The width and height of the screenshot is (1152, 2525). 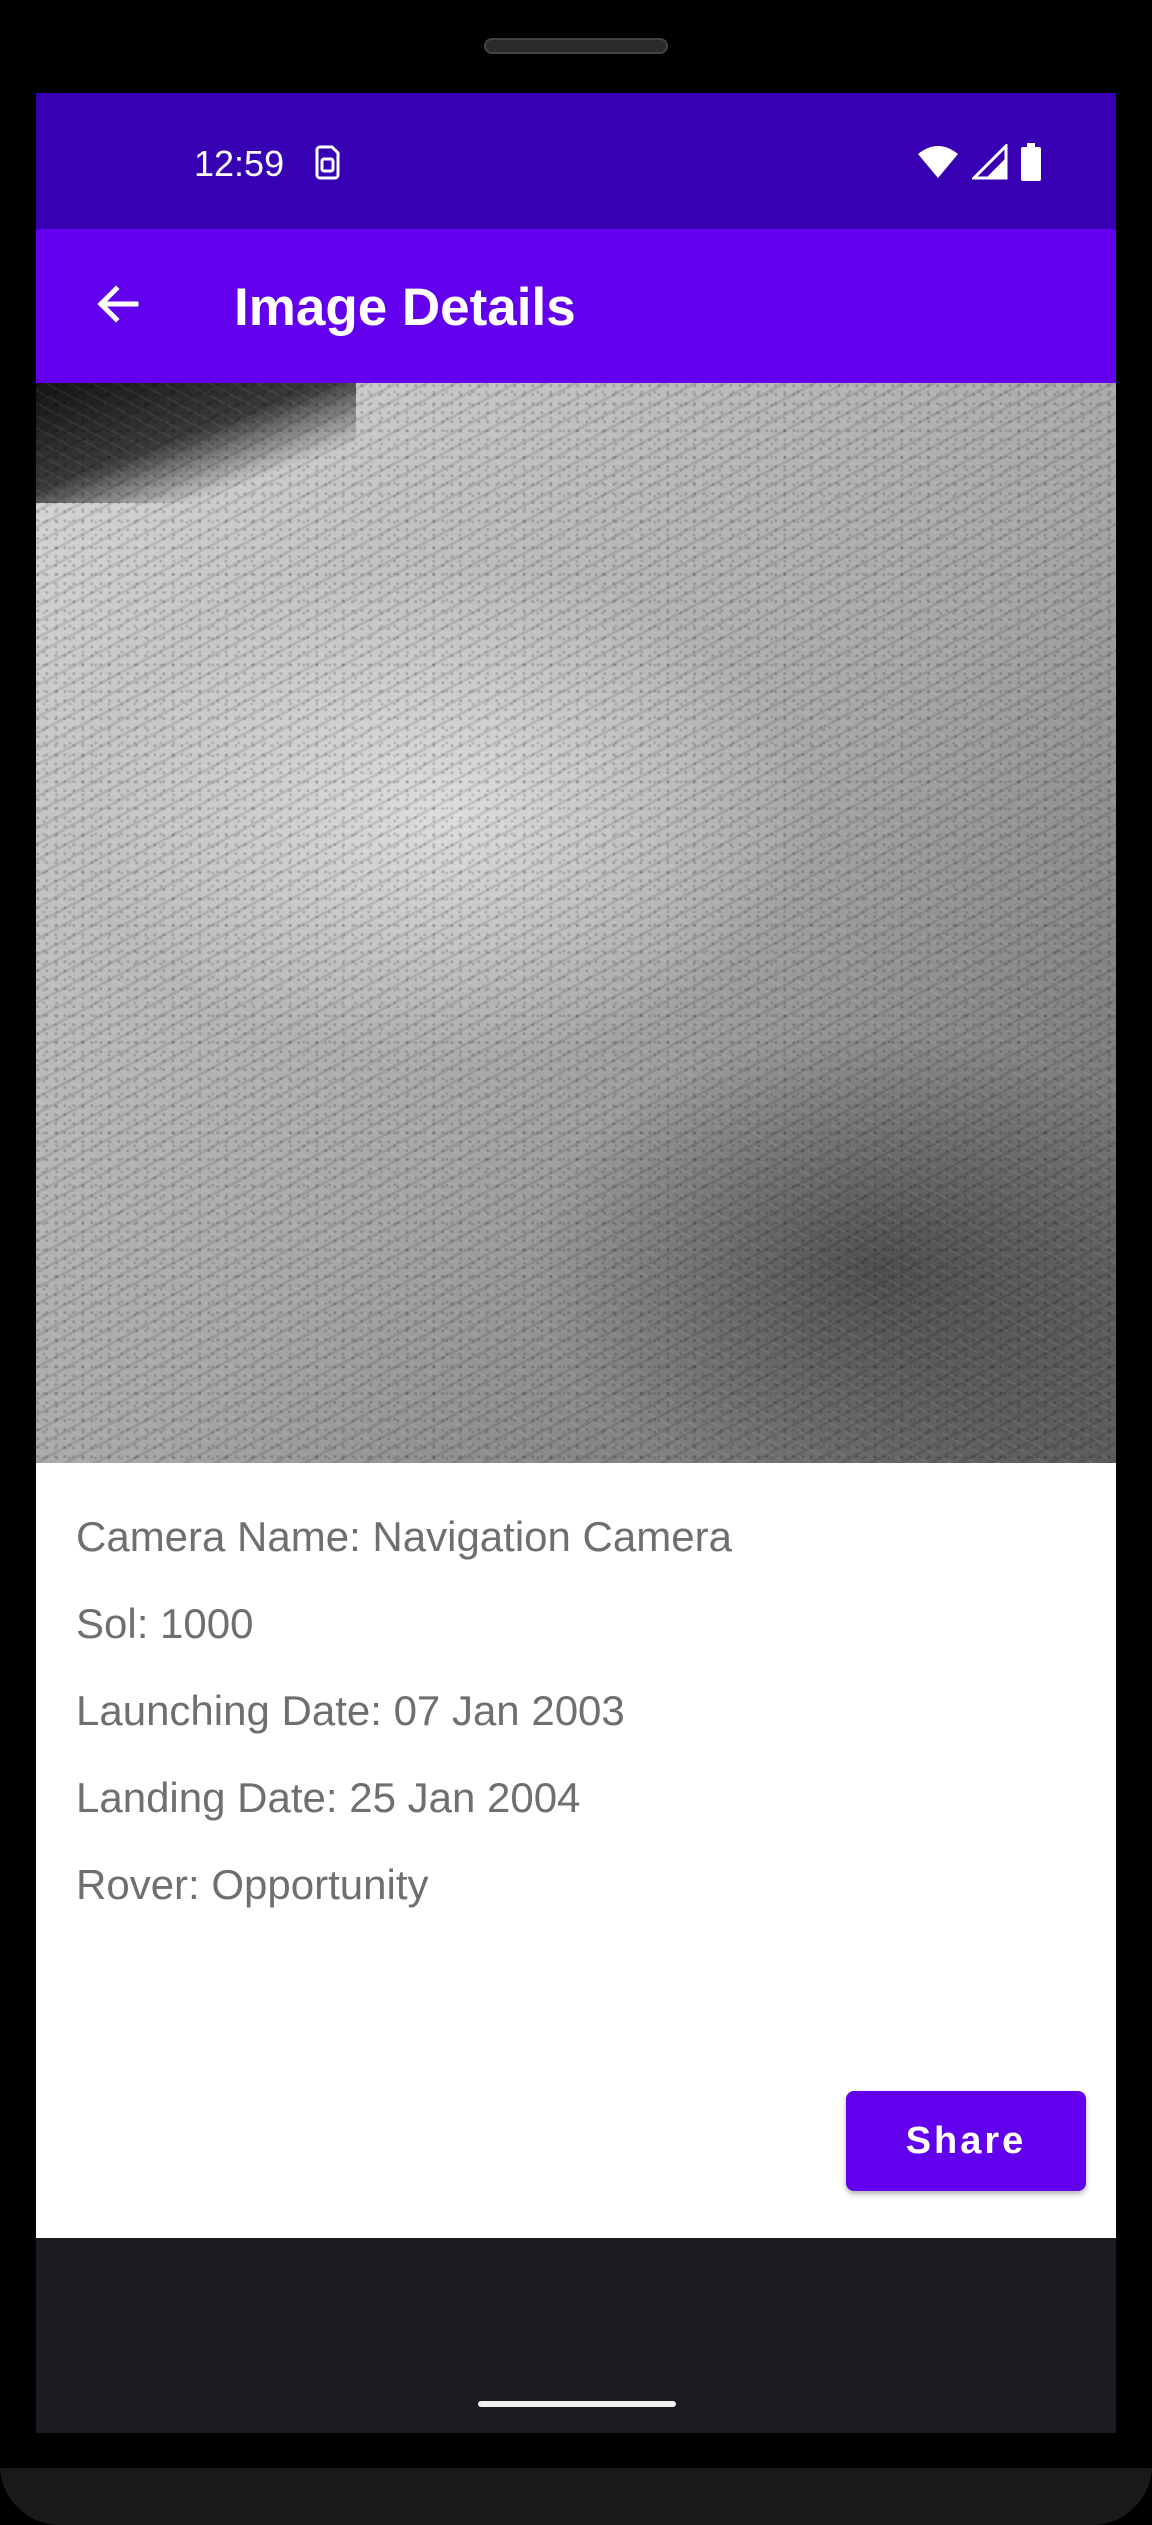 What do you see at coordinates (165, 1623) in the screenshot?
I see `sol-text: Sol: 1000` at bounding box center [165, 1623].